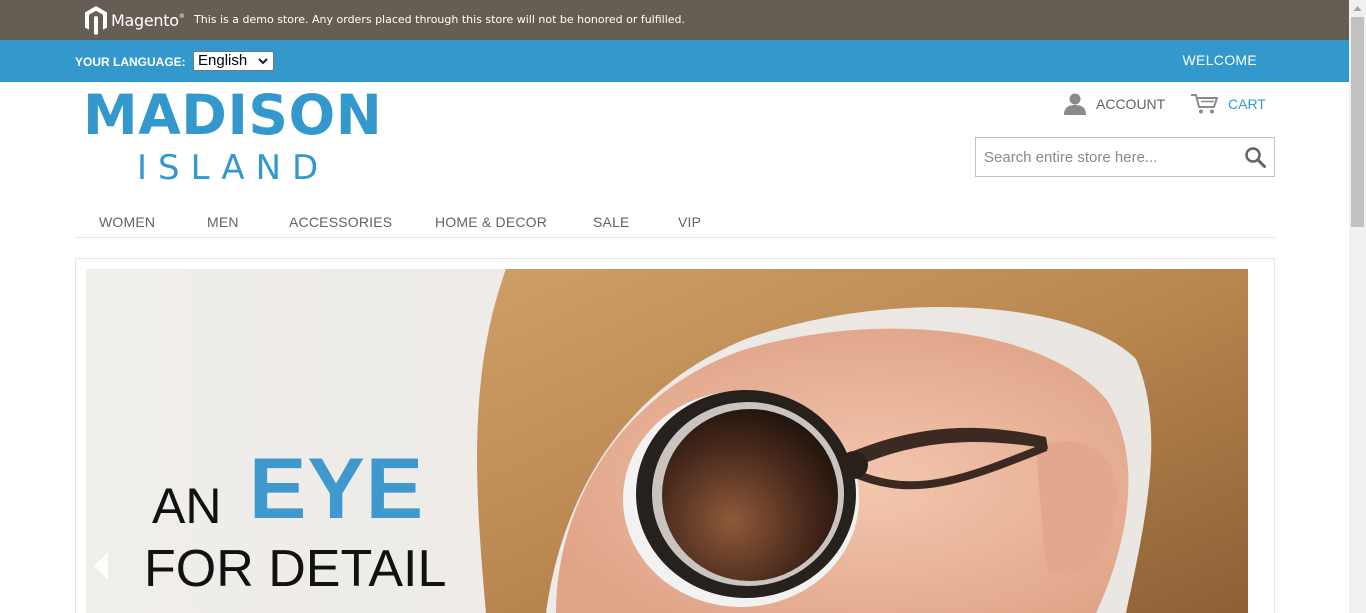  I want to click on cart-link: CART, so click(1228, 104).